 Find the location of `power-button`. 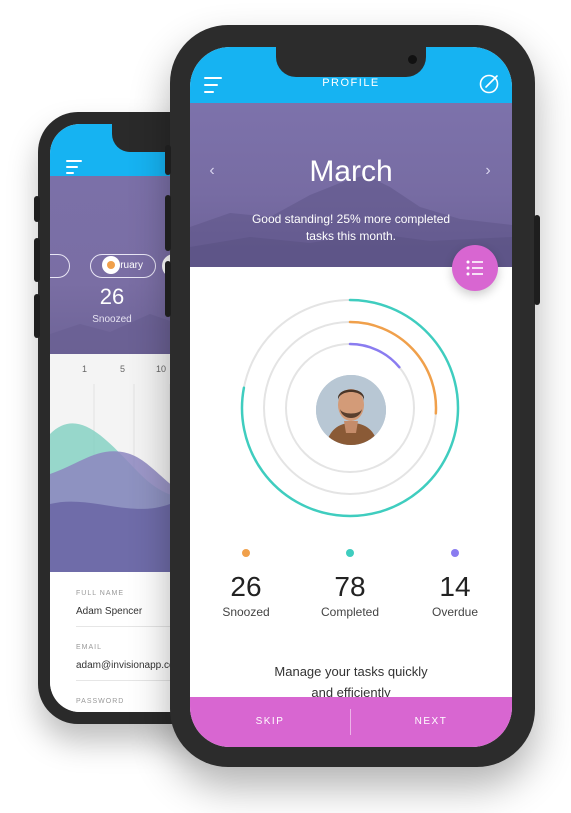

power-button is located at coordinates (537, 260).